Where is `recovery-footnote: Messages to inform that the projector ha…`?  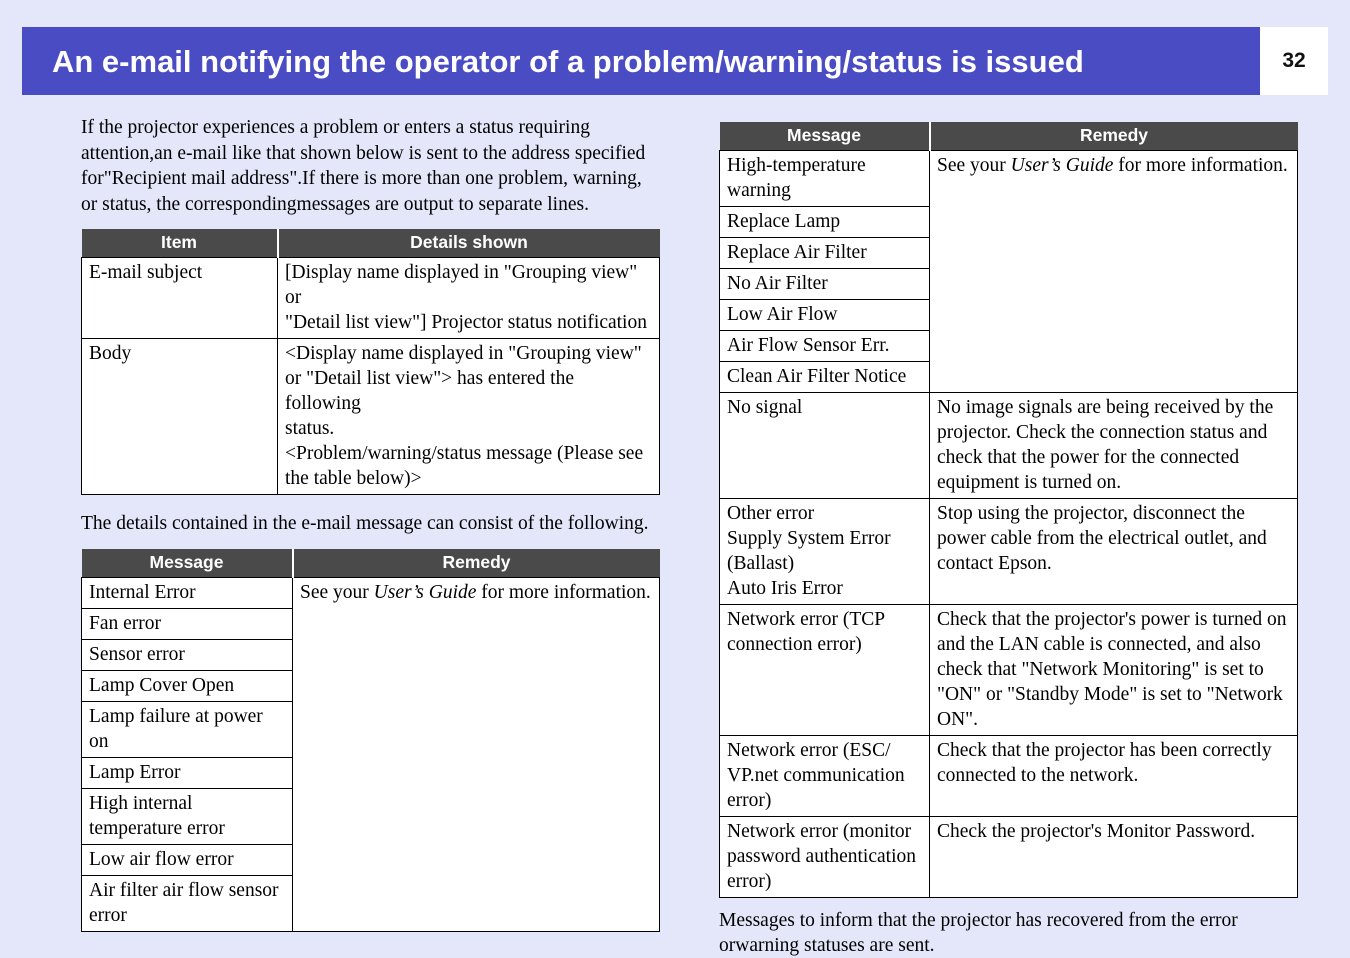 recovery-footnote: Messages to inform that the projector ha… is located at coordinates (978, 933).